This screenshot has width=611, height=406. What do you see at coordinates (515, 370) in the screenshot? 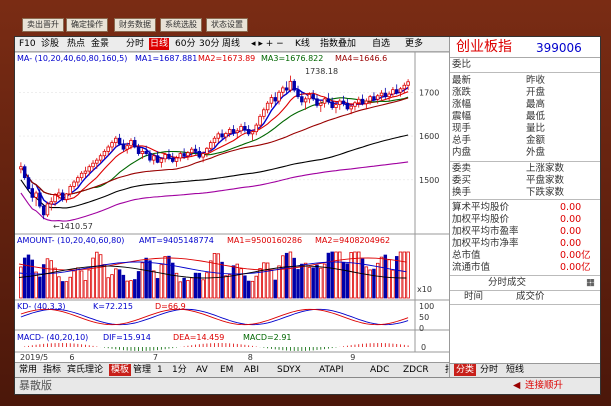
I see `right-tab: 短线` at bounding box center [515, 370].